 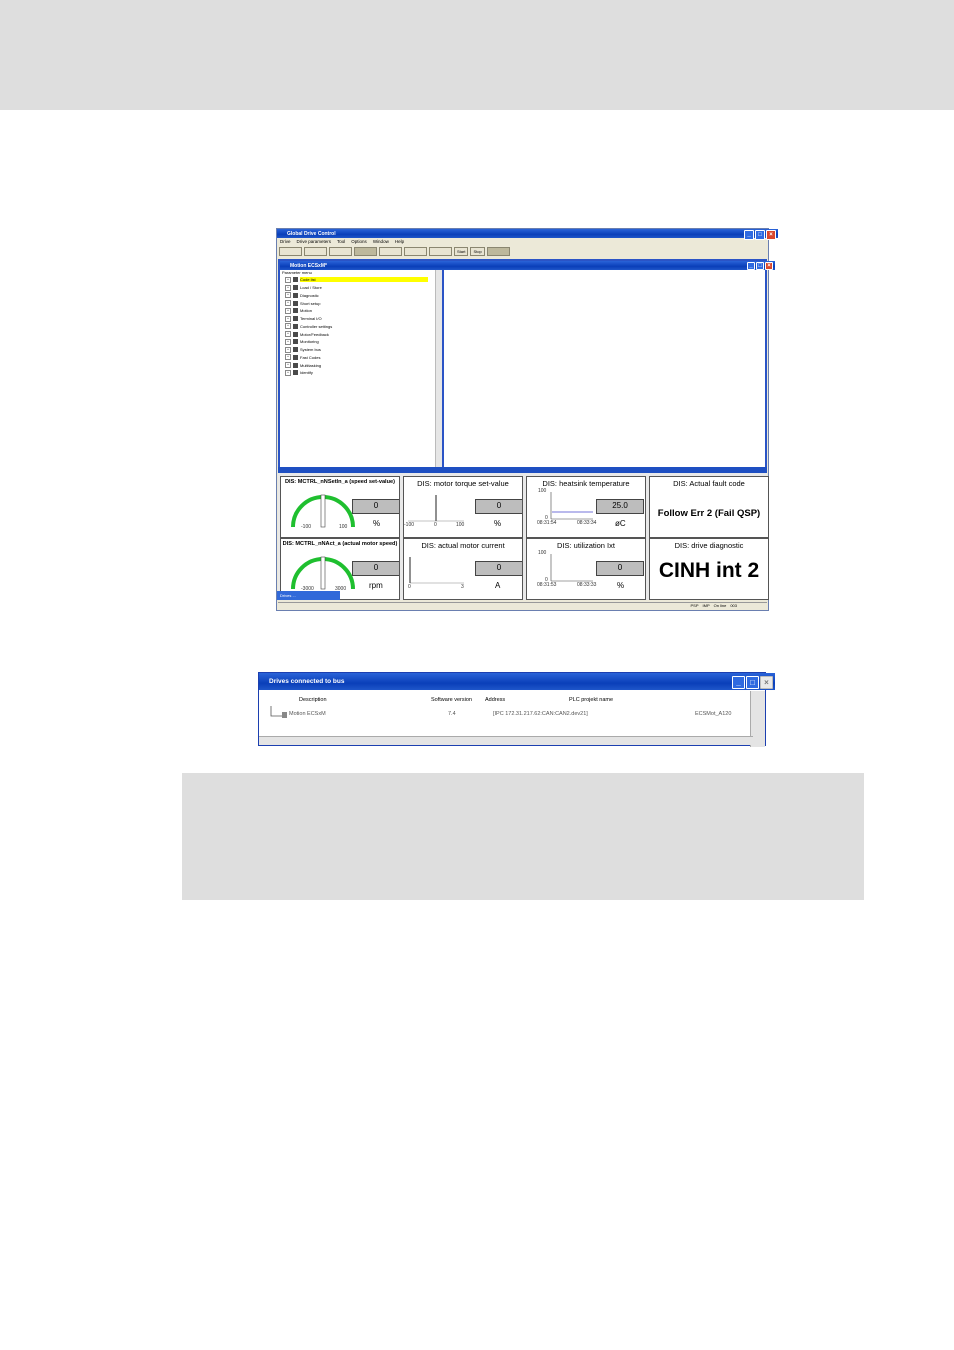 I want to click on tree-item: + Motor/Feedback, so click(x=361, y=334).